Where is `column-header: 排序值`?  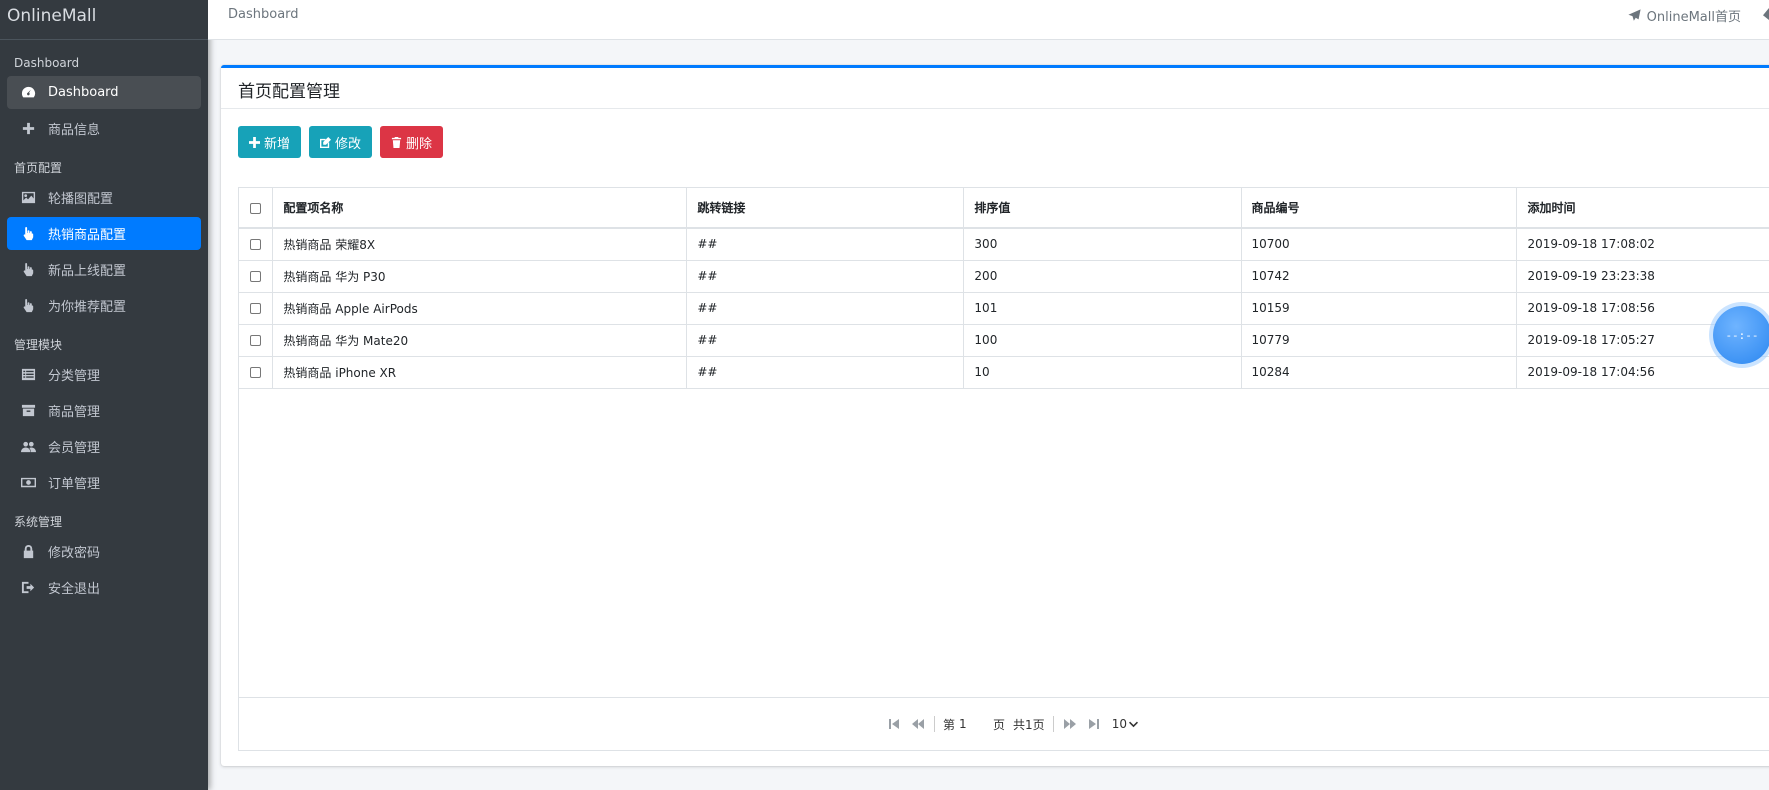 column-header: 排序值 is located at coordinates (1102, 208).